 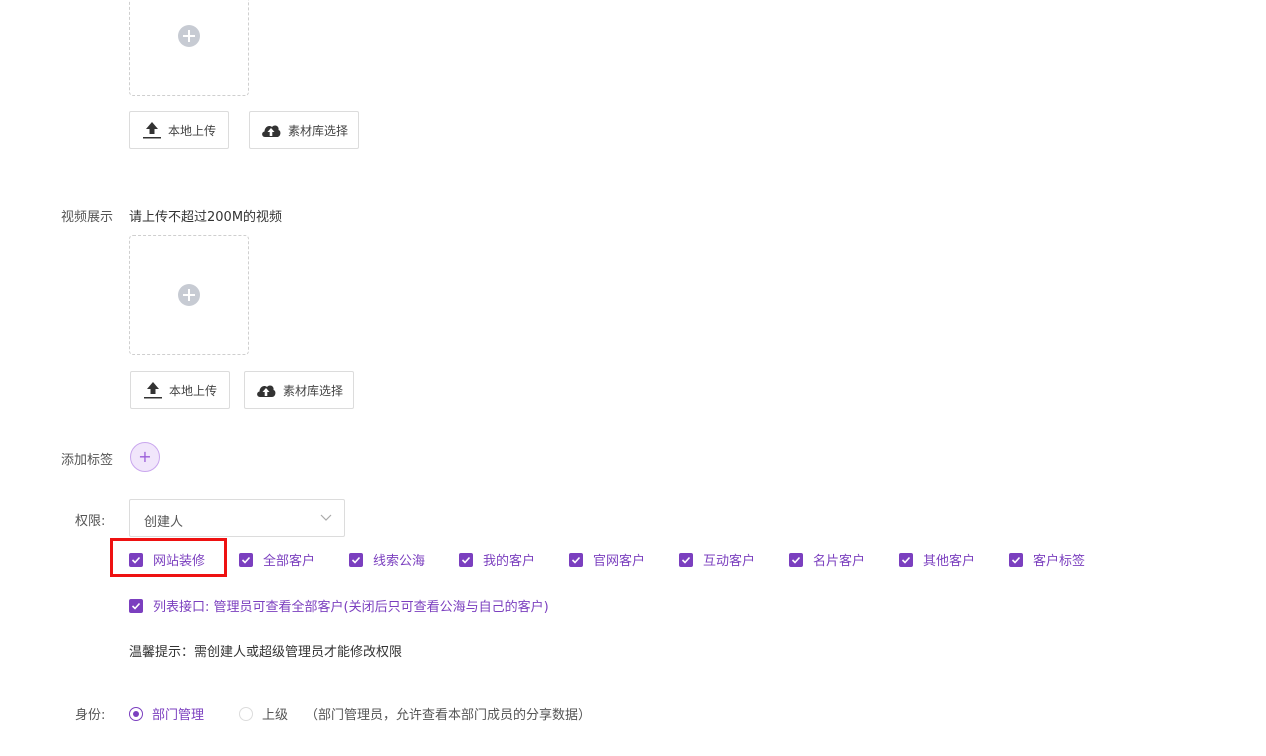 I want to click on radio-unselected-icon, so click(x=246, y=713).